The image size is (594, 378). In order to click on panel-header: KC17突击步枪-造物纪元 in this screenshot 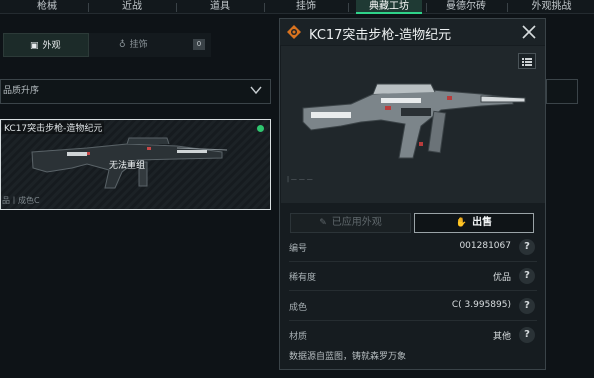, I will do `click(412, 32)`.